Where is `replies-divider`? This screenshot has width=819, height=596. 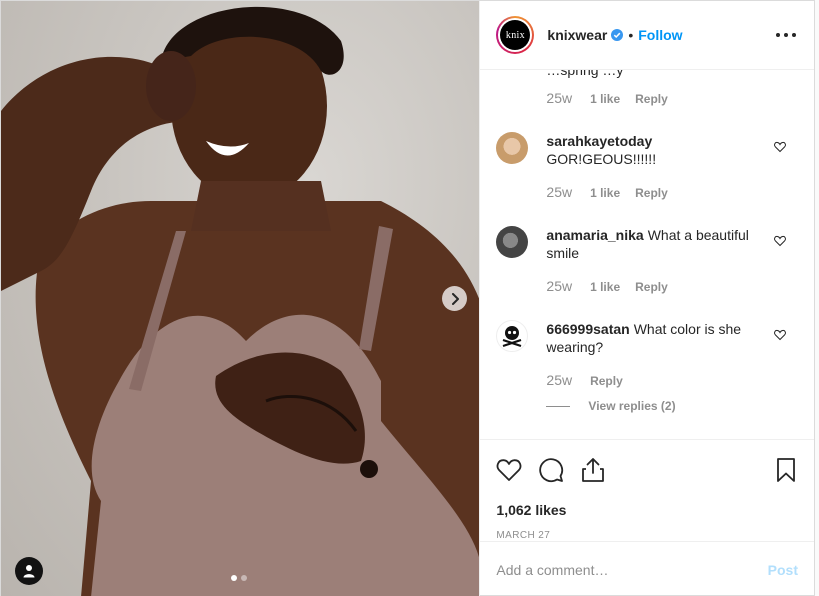 replies-divider is located at coordinates (558, 406).